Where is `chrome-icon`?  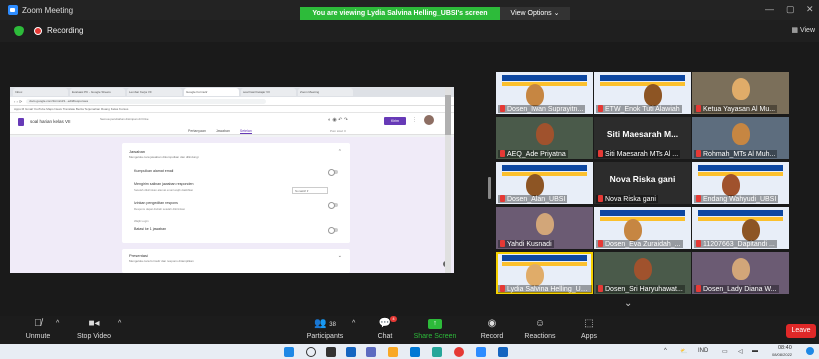
chrome-icon is located at coordinates (459, 352).